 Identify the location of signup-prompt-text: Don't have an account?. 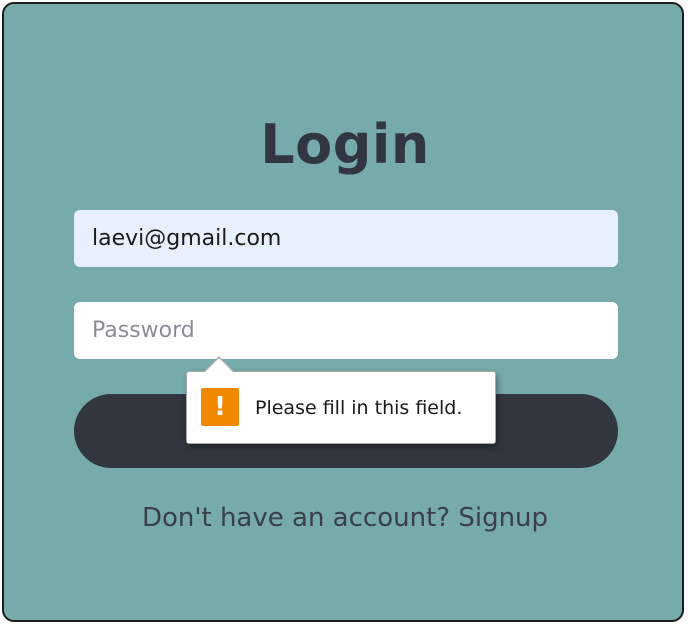
(300, 518).